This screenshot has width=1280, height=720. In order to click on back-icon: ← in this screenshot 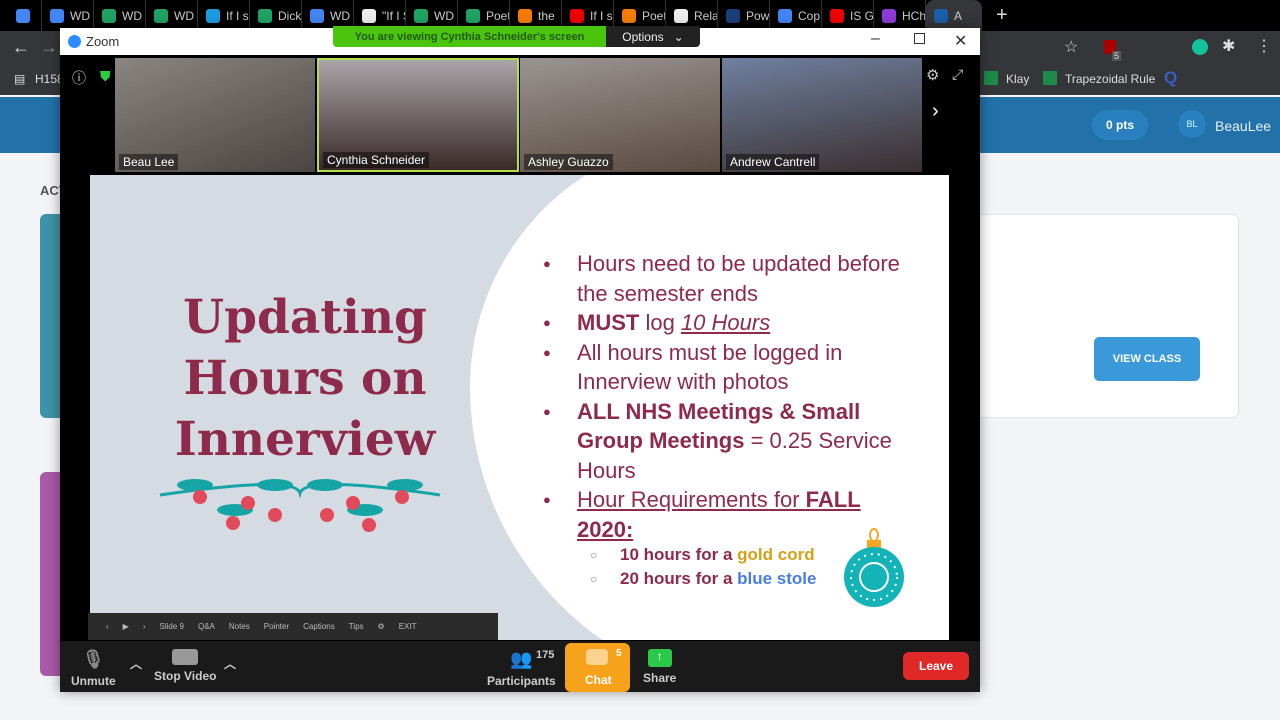, I will do `click(21, 47)`.